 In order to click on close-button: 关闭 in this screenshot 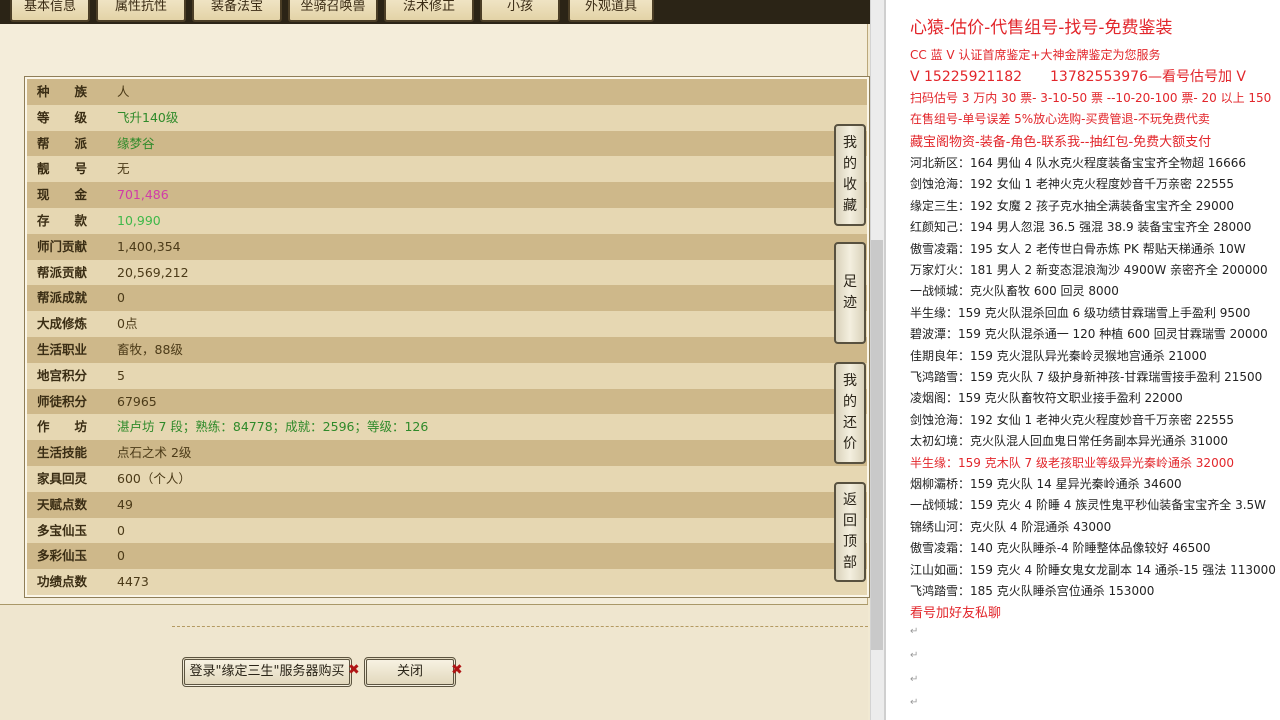, I will do `click(410, 672)`.